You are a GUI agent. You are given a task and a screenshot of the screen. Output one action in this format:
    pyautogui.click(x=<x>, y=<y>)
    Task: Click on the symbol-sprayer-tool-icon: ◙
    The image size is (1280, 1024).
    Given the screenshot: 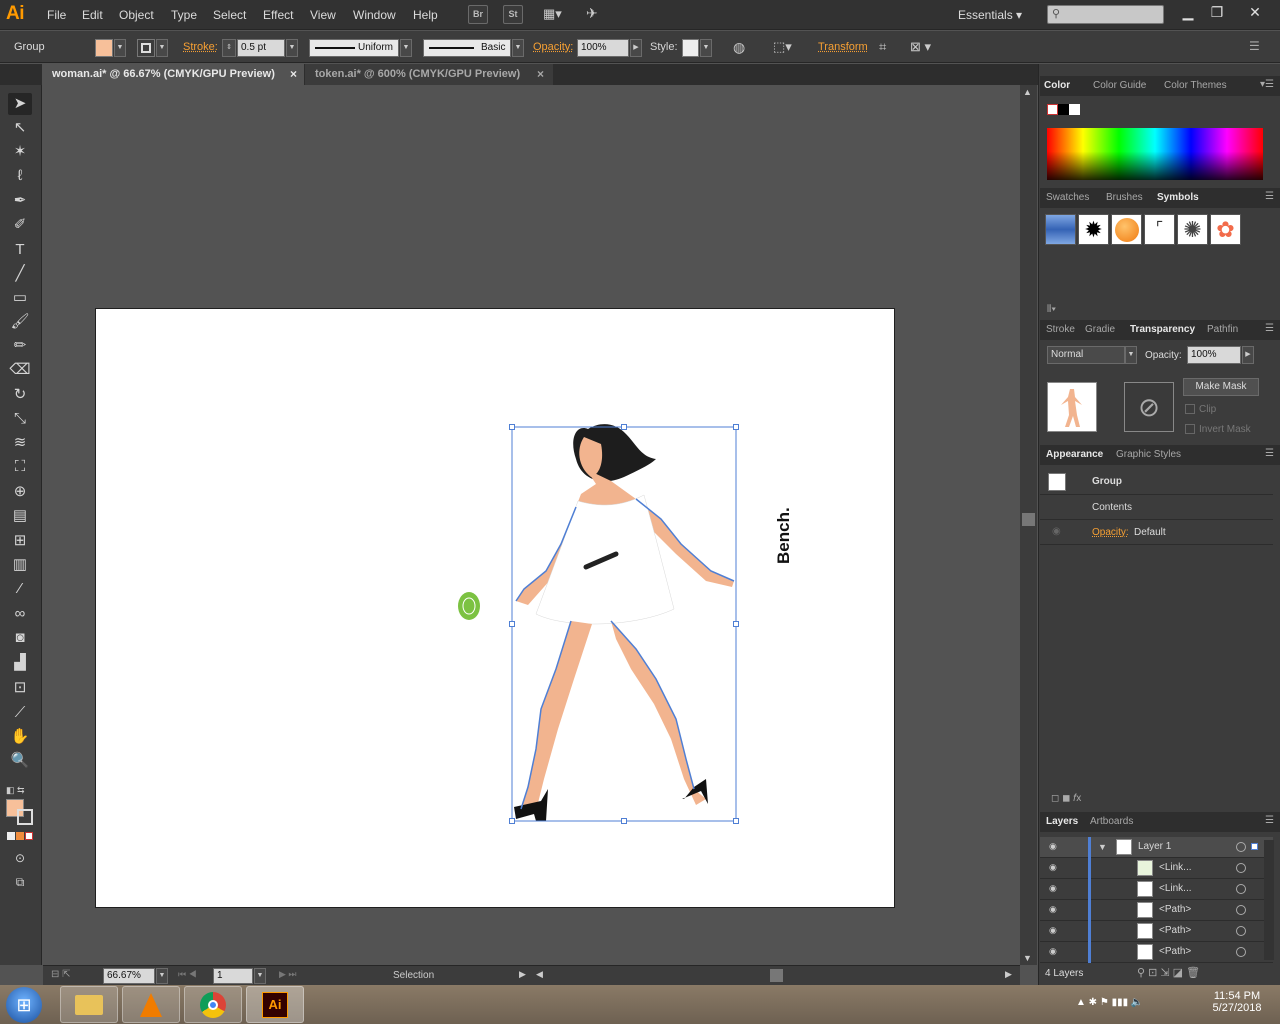 What is the action you would take?
    pyautogui.click(x=20, y=638)
    